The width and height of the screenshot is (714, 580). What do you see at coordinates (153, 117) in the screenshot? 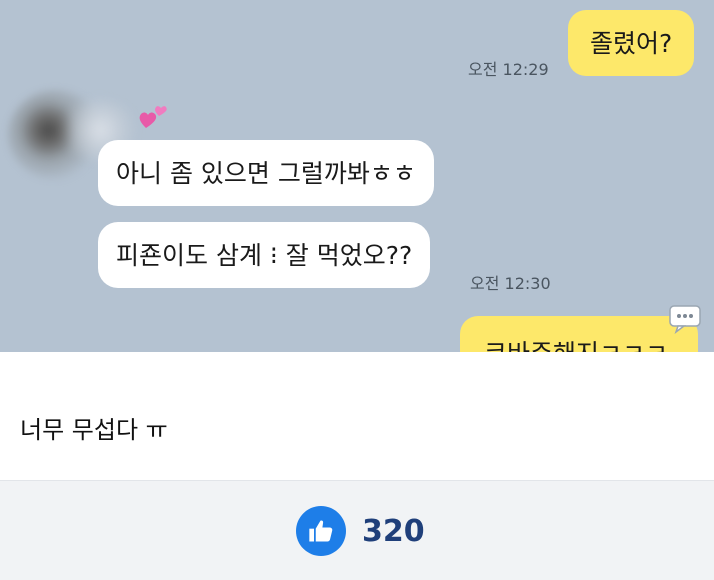
I see `hearts-icon` at bounding box center [153, 117].